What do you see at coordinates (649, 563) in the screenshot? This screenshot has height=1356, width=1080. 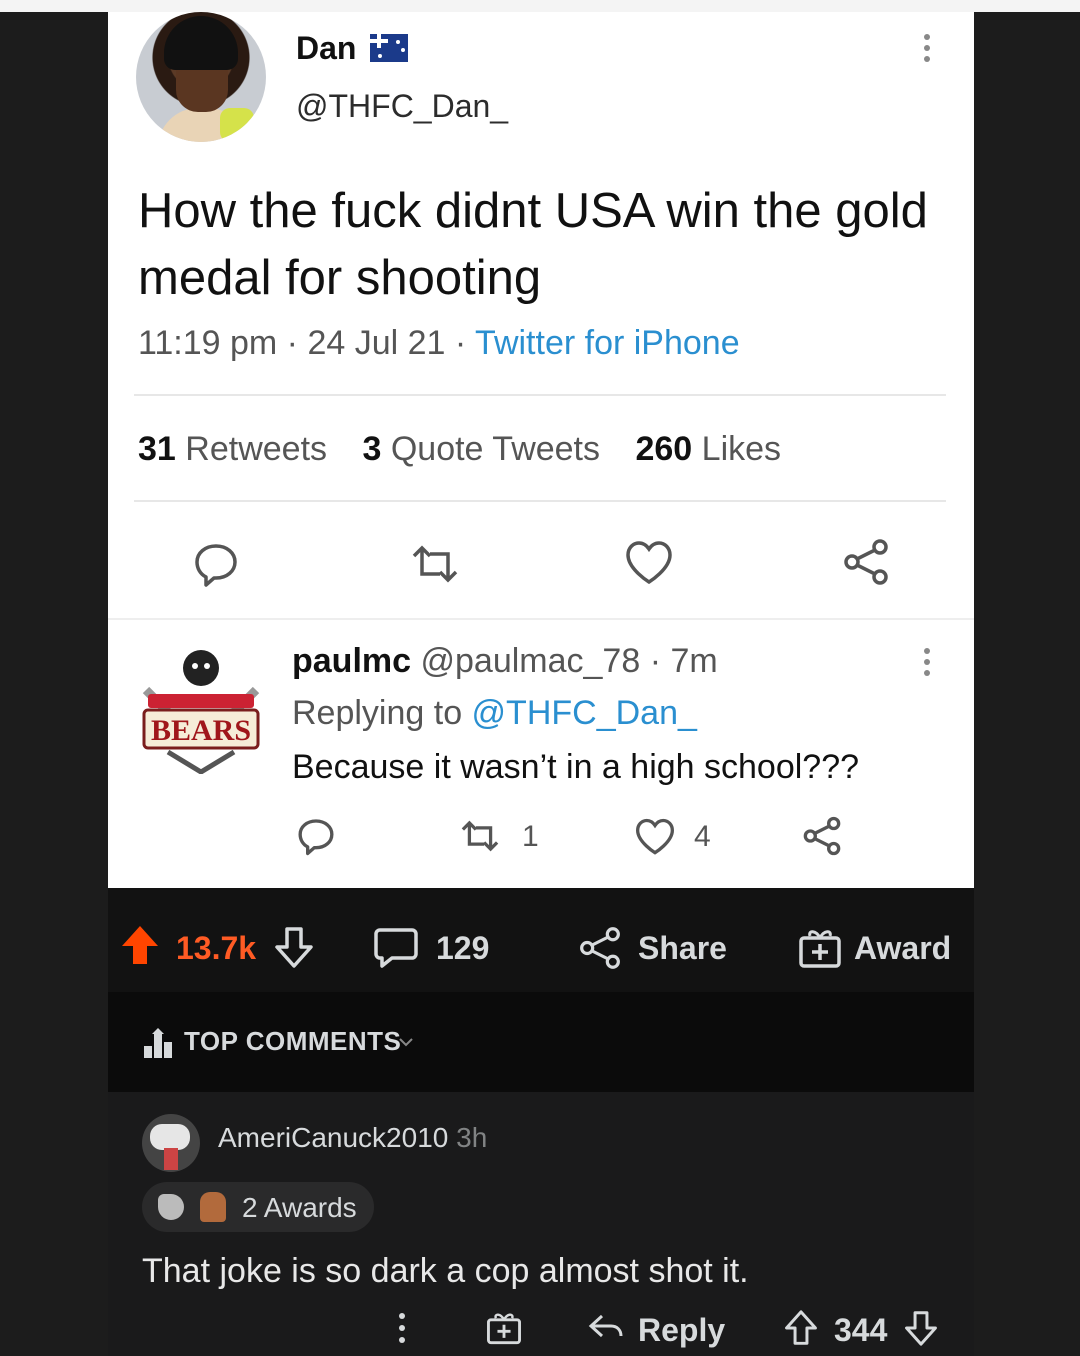 I see `like-icon` at bounding box center [649, 563].